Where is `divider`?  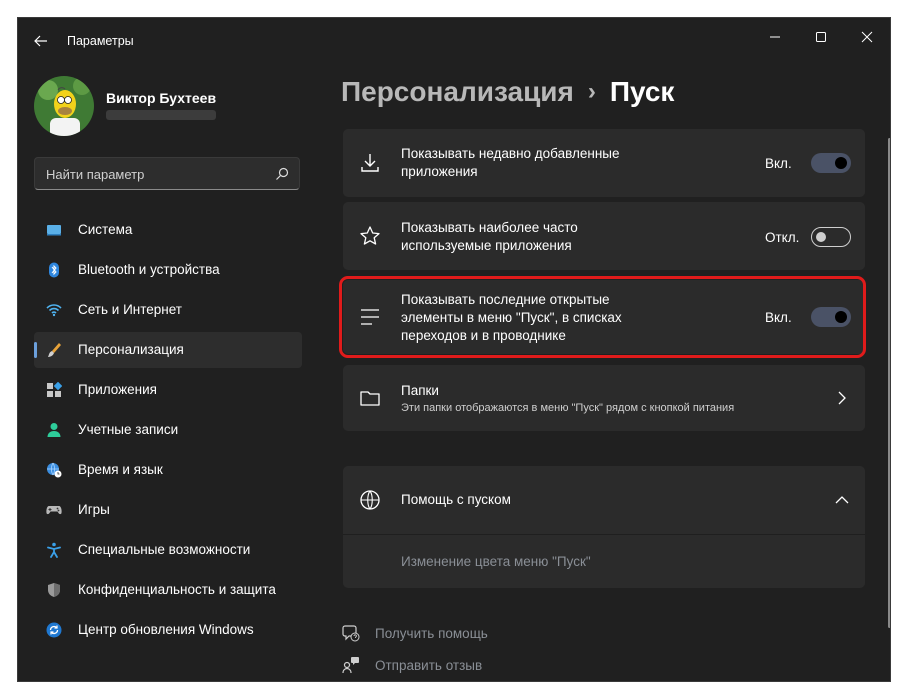 divider is located at coordinates (604, 534).